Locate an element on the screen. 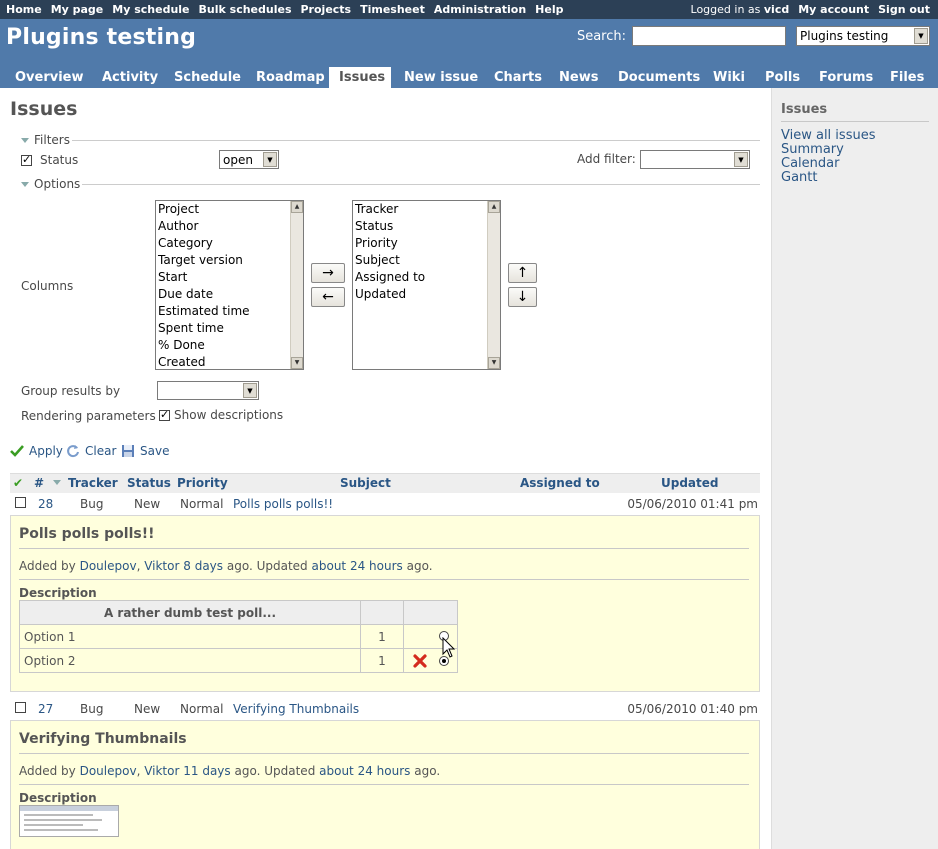 Image resolution: width=938 pixels, height=849 pixels. col-header-priority: Priority is located at coordinates (202, 483).